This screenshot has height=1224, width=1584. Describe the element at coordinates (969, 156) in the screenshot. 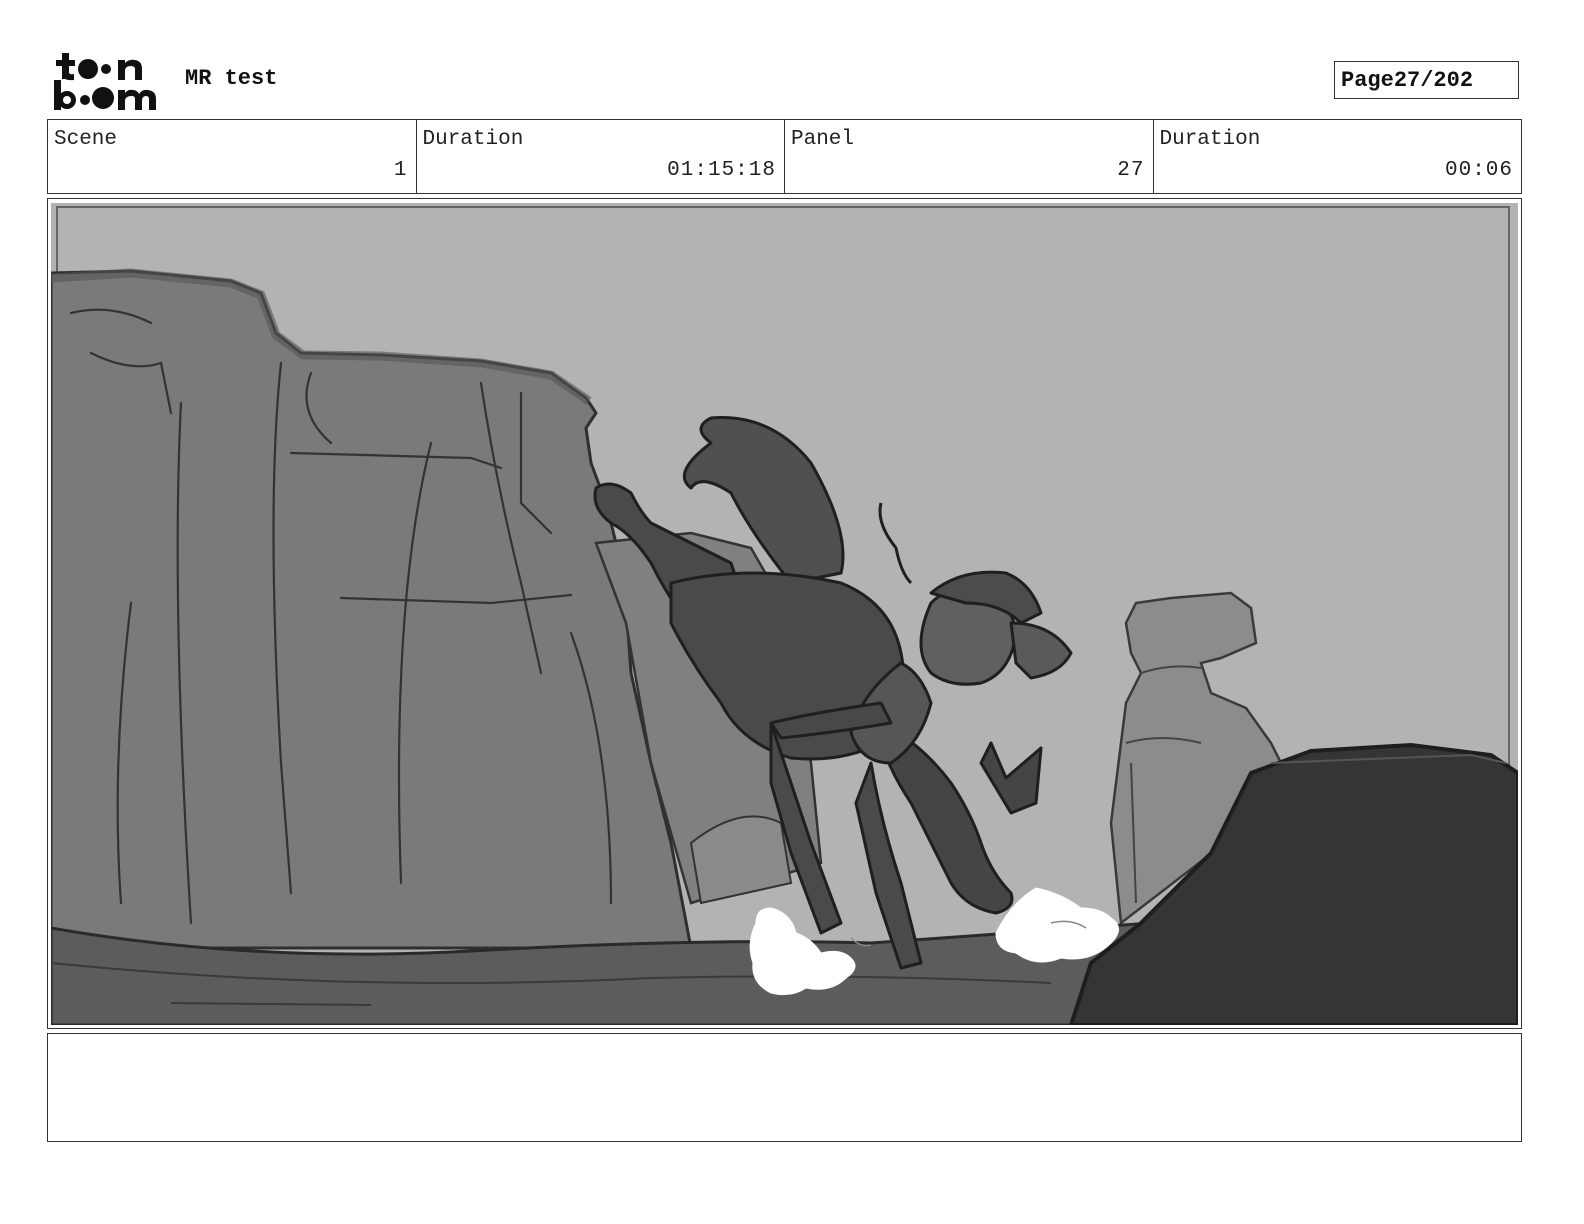

I see `panel-cell: Panel 27` at that location.